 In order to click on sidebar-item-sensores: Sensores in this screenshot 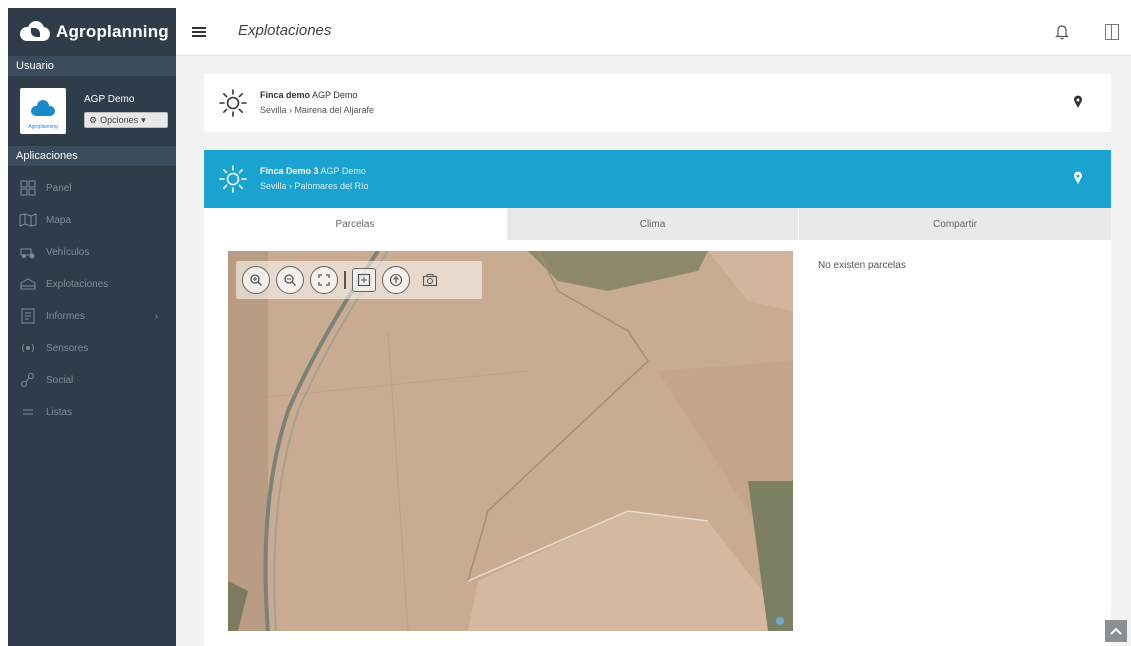, I will do `click(92, 348)`.